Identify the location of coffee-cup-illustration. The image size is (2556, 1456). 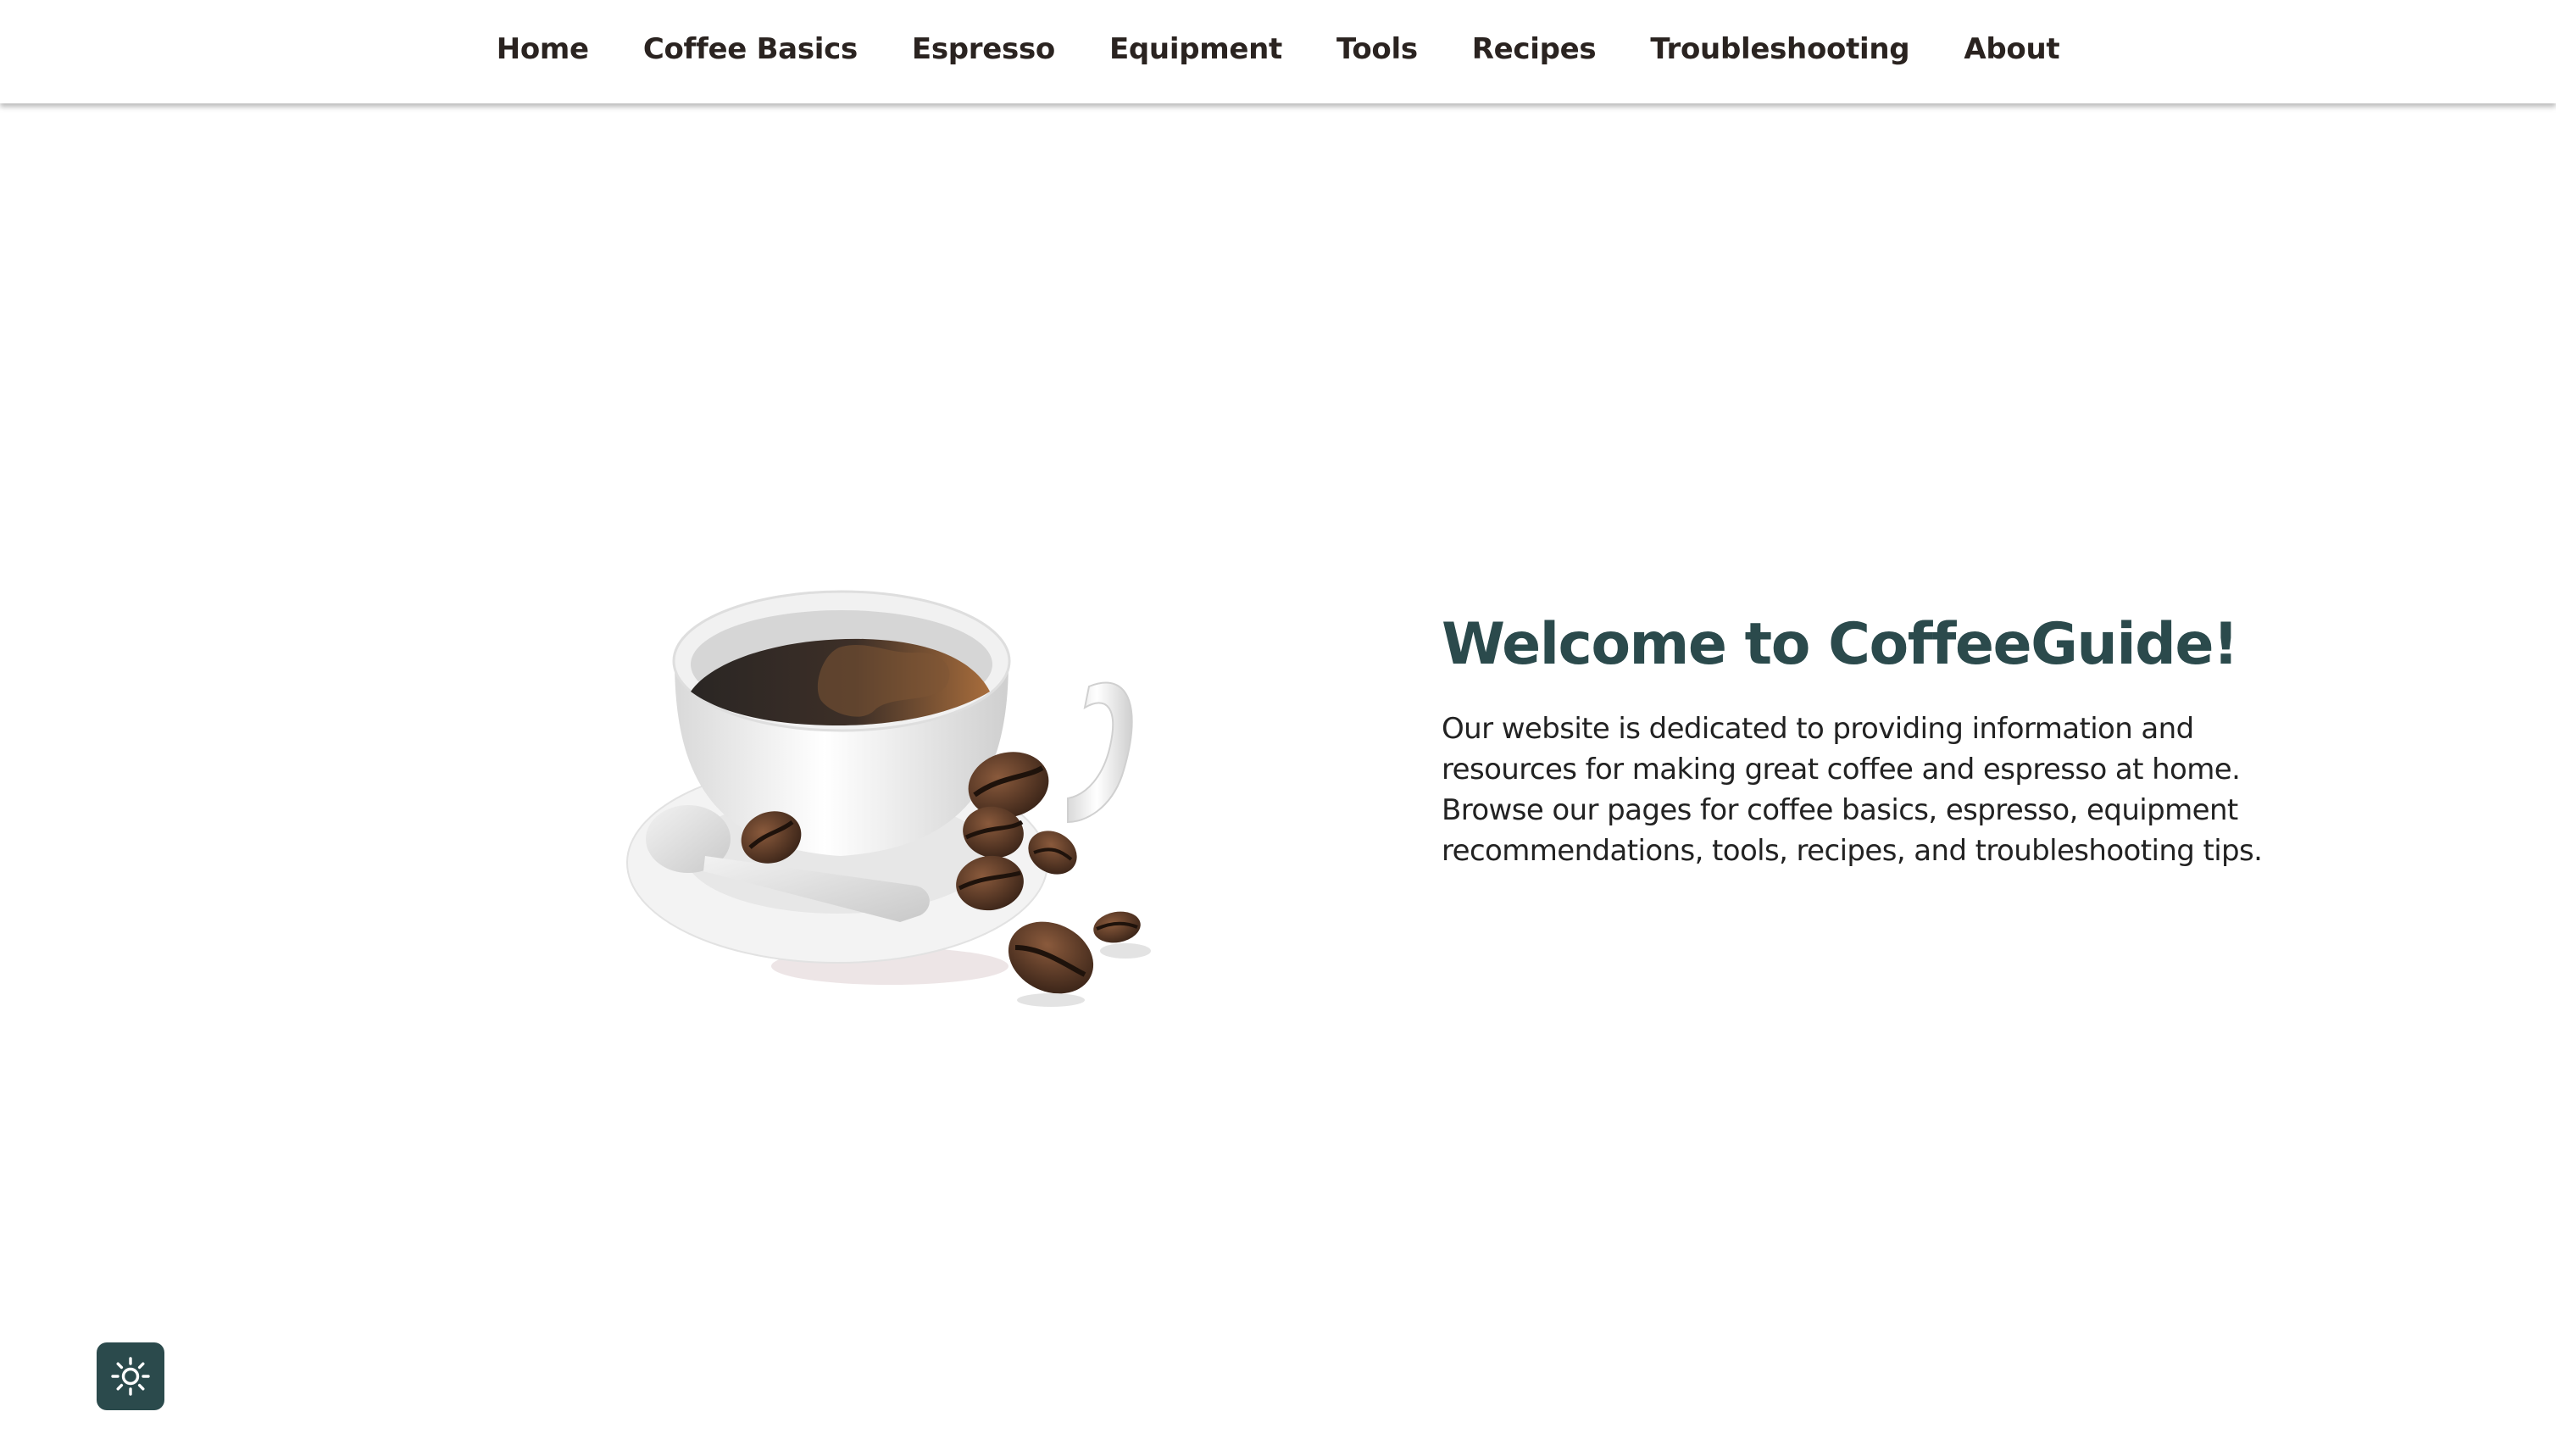
(898, 805).